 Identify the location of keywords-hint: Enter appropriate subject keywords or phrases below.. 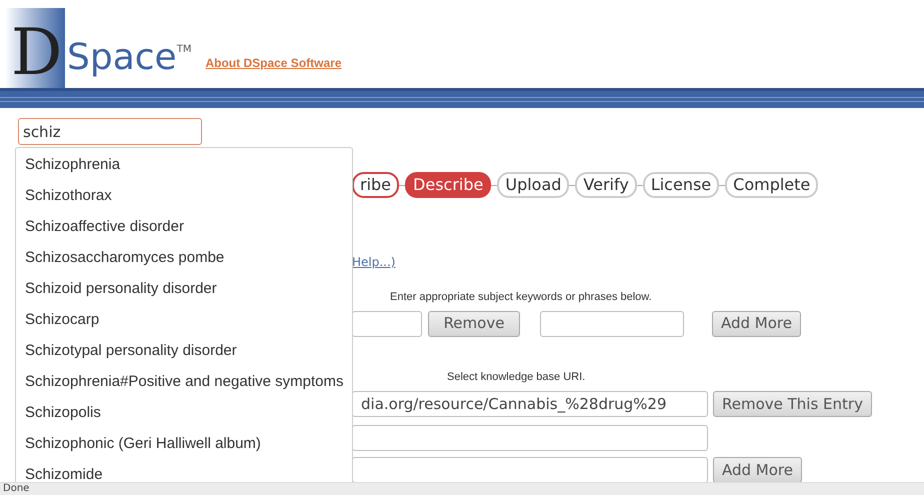
(521, 297).